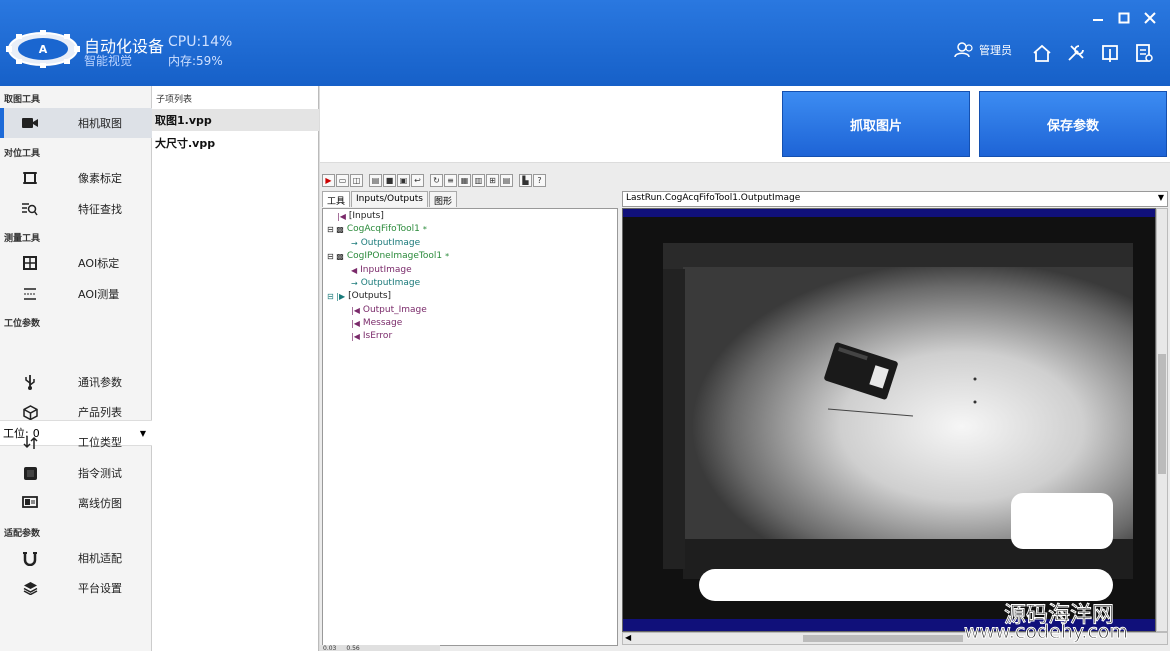  Describe the element at coordinates (22, 324) in the screenshot. I see `section-station: 工位参数` at that location.